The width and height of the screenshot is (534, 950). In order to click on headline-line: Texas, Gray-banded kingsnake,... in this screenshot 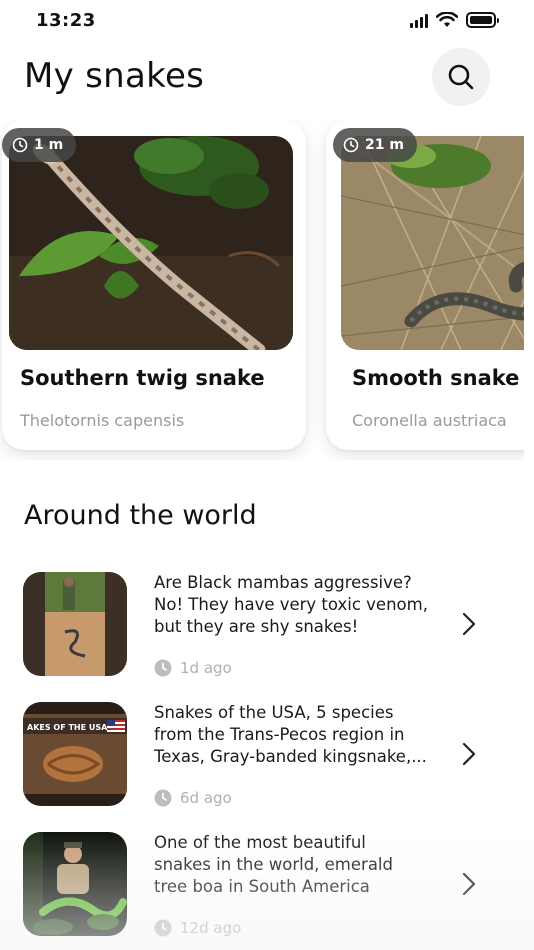, I will do `click(290, 756)`.